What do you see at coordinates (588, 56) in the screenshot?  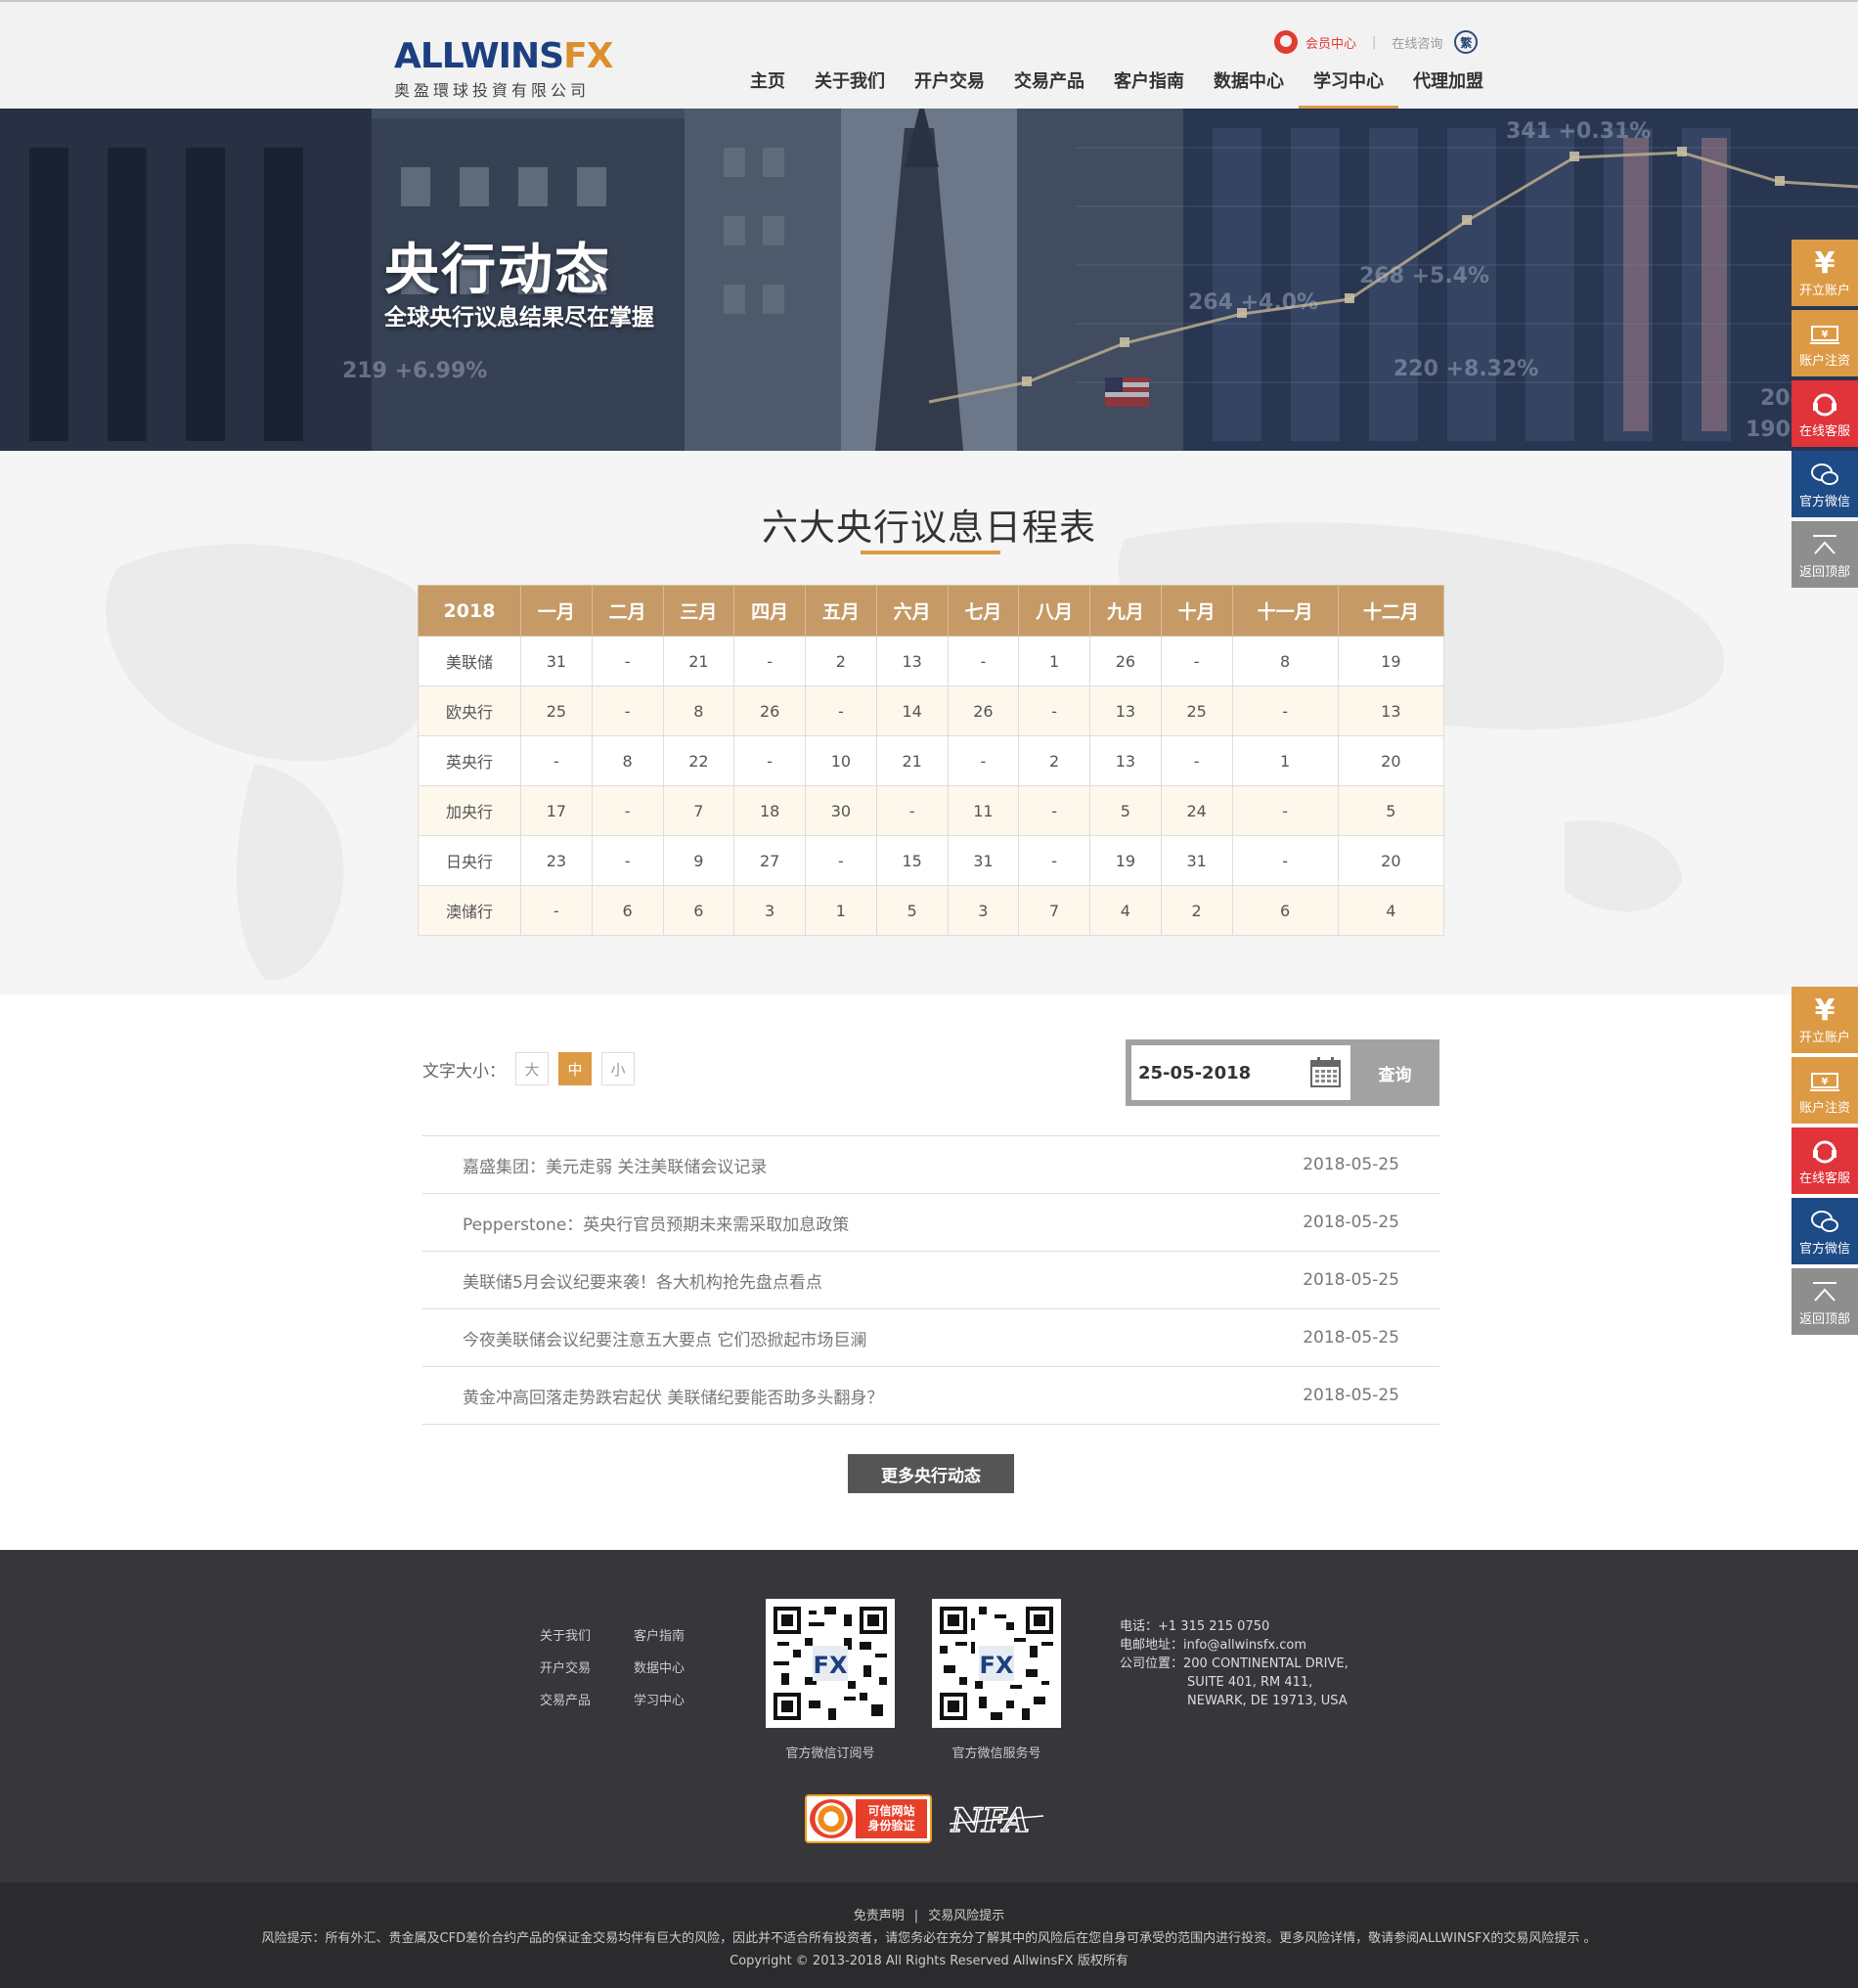 I see `logo-fx: FX` at bounding box center [588, 56].